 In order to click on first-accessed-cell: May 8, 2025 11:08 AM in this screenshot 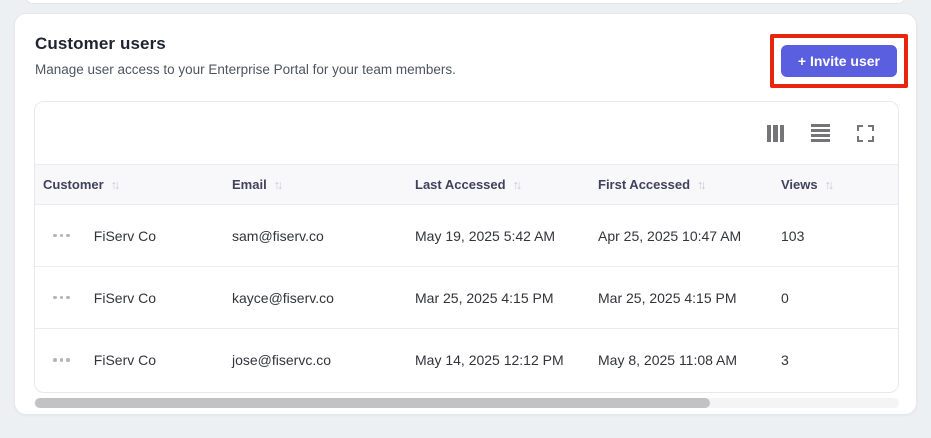, I will do `click(668, 360)`.